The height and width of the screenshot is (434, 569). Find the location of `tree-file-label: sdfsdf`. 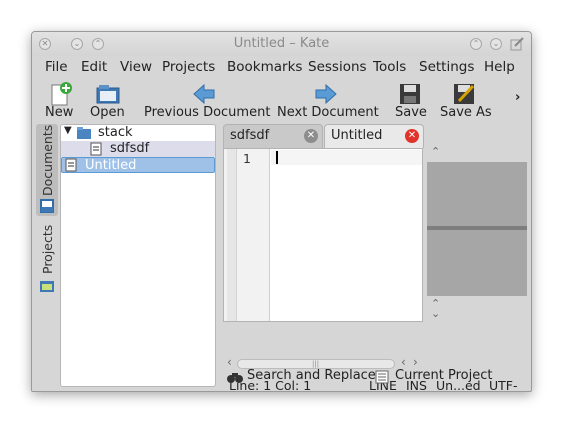

tree-file-label: sdfsdf is located at coordinates (130, 148).